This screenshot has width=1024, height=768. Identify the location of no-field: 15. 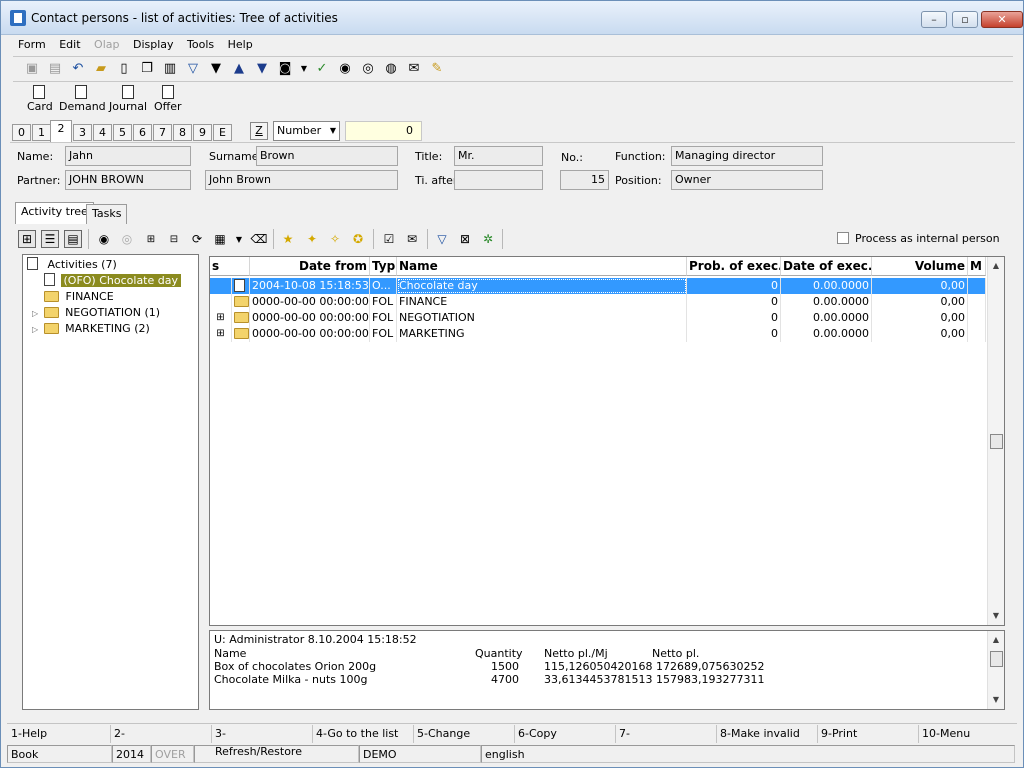
(584, 180).